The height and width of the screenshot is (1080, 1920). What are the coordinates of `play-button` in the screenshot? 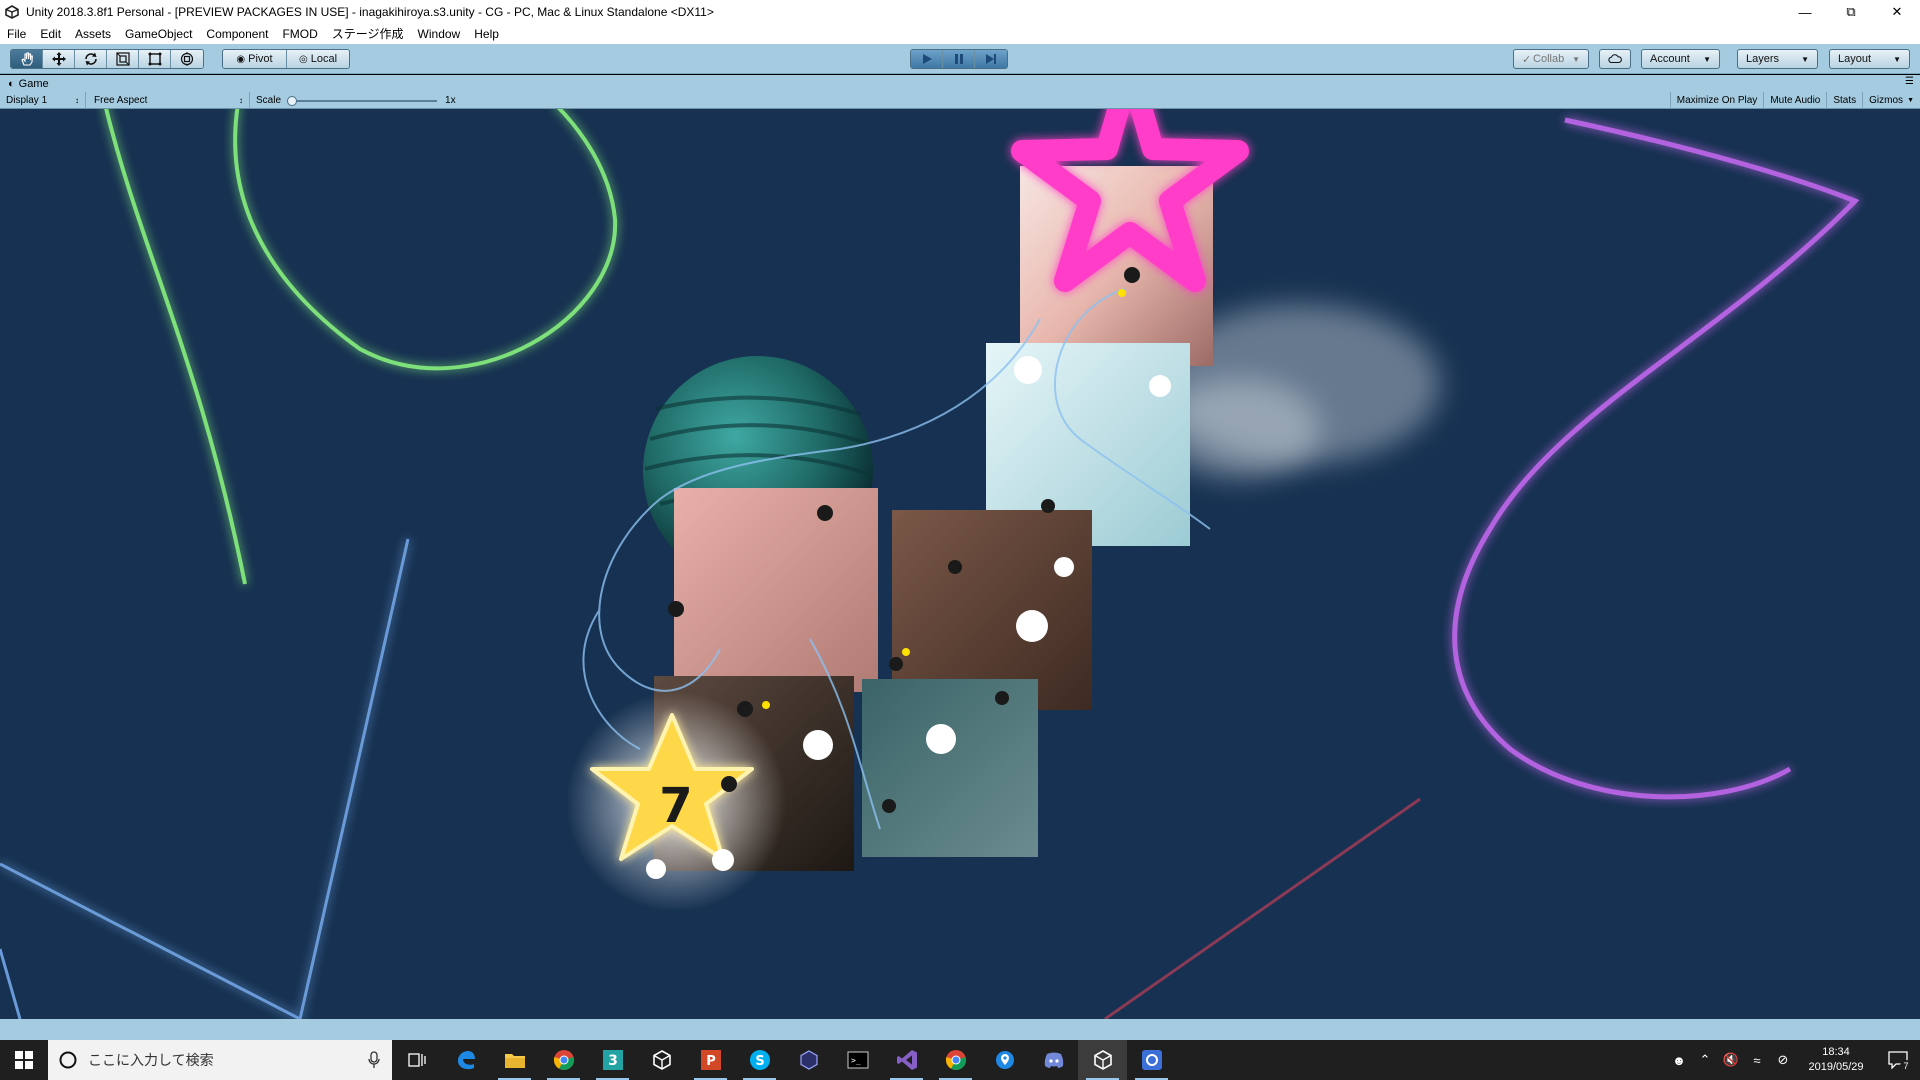 It's located at (927, 59).